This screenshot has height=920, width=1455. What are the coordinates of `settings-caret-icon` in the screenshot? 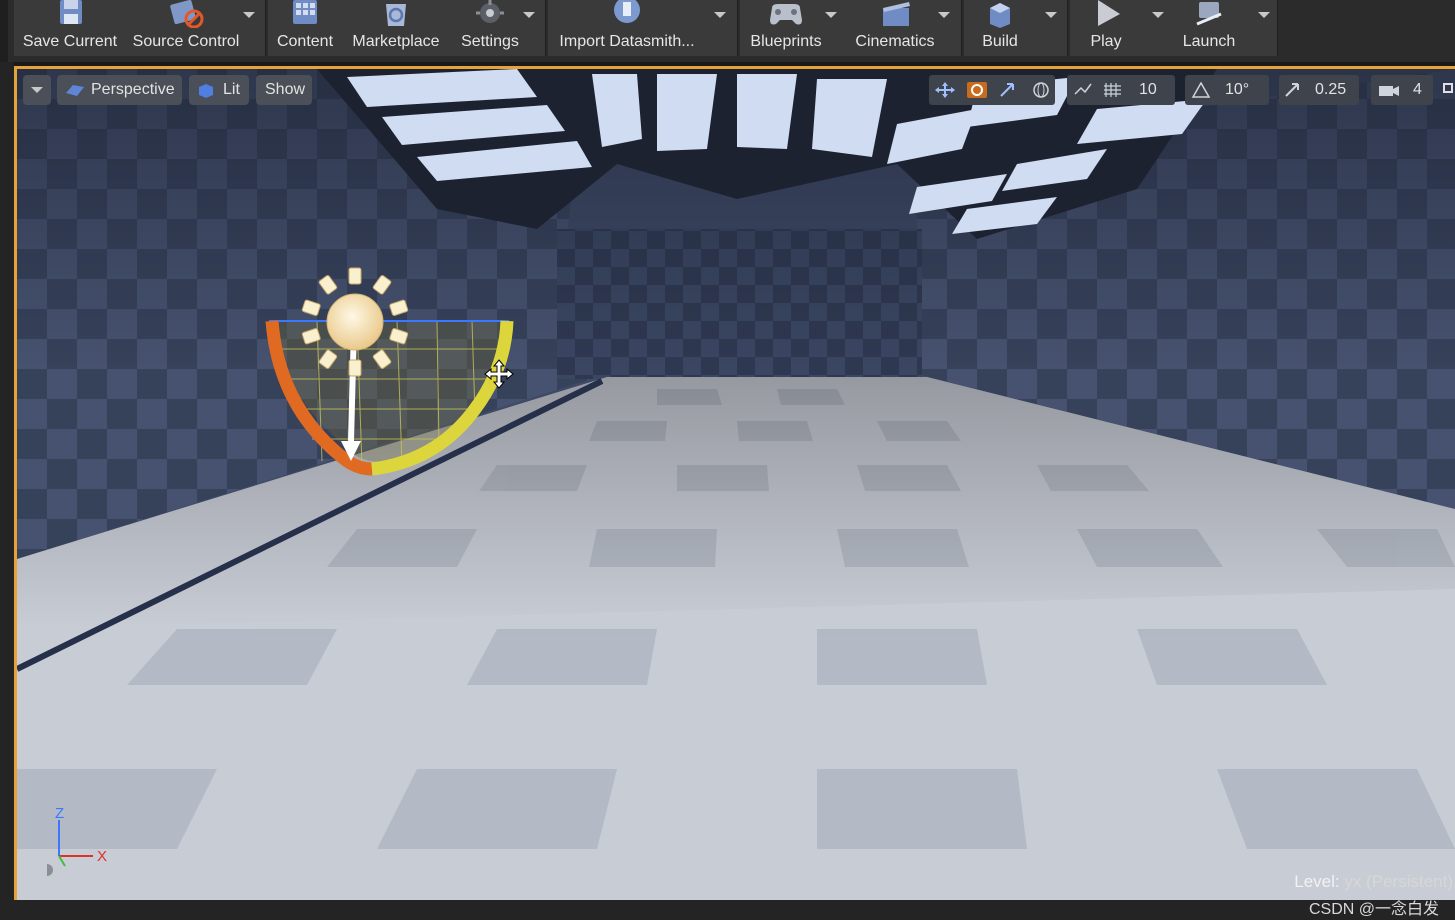 It's located at (529, 15).